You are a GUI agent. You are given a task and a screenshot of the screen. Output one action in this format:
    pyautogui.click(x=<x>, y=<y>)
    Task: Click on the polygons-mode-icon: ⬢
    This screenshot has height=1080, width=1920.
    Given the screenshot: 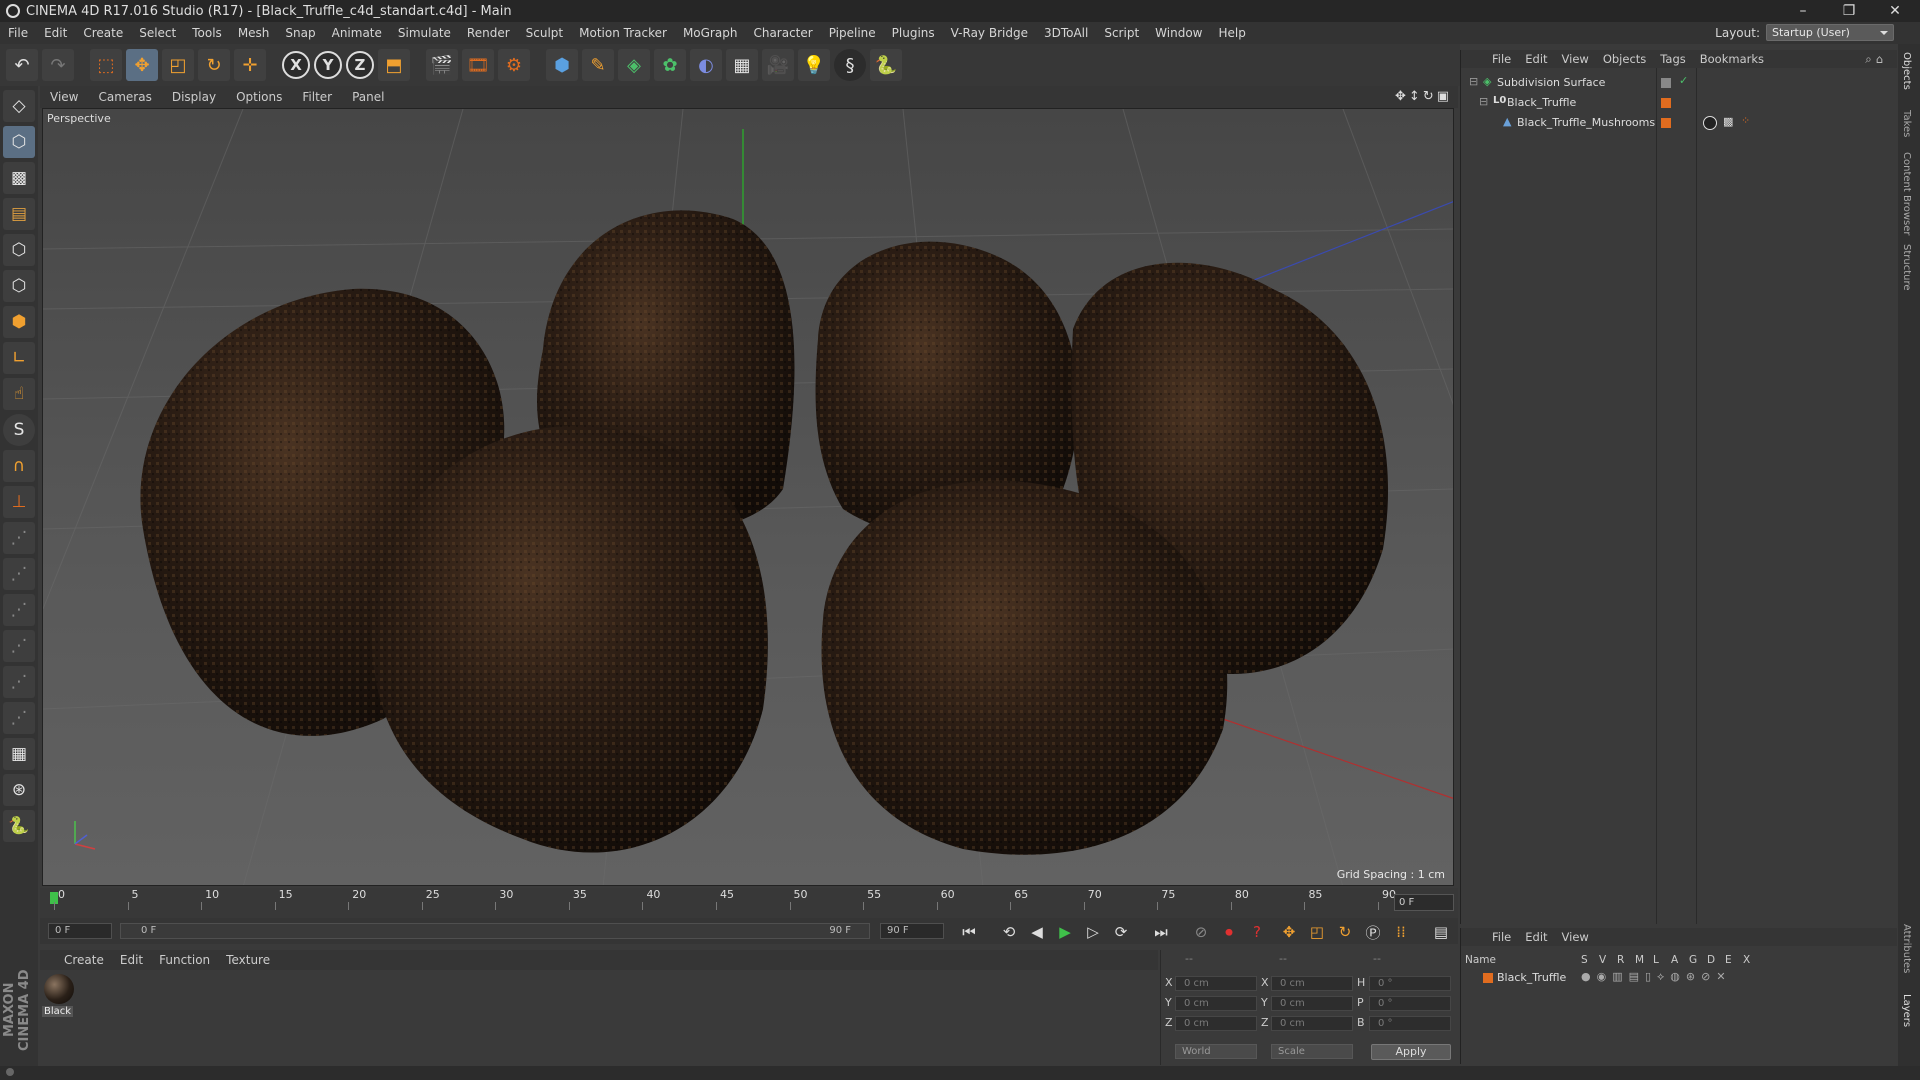 What is the action you would take?
    pyautogui.click(x=19, y=322)
    